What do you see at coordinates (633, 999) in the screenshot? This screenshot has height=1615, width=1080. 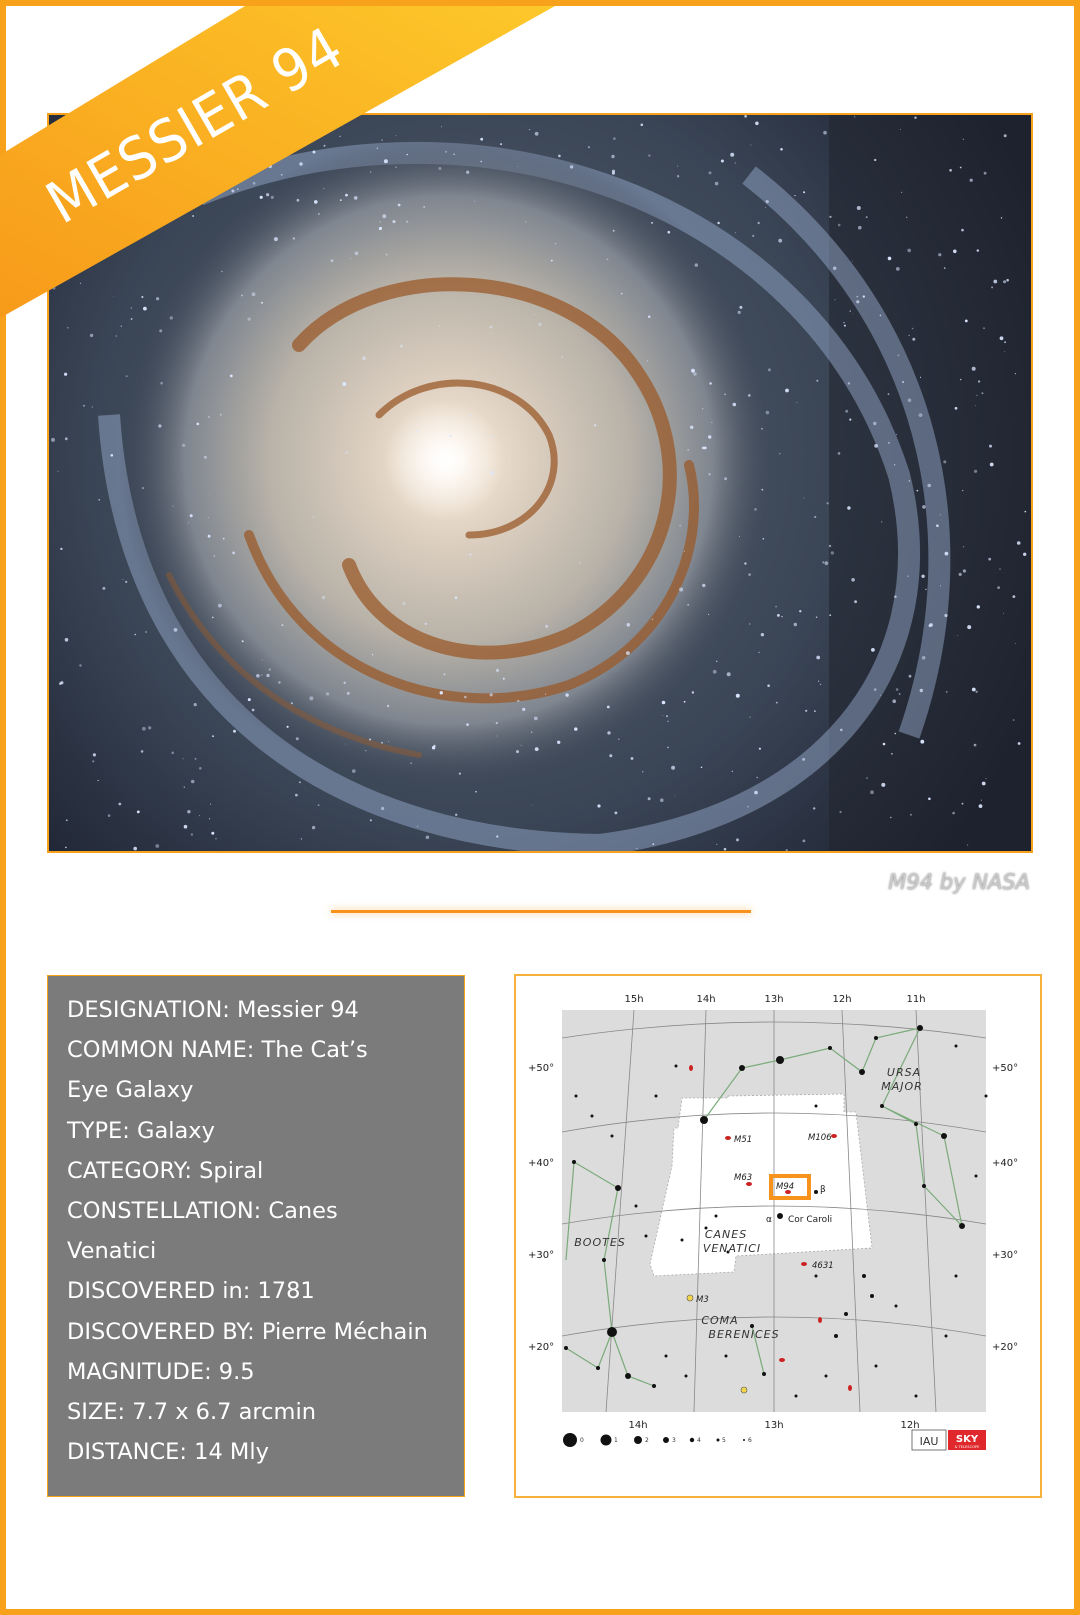 I see `ra-label: 15h` at bounding box center [633, 999].